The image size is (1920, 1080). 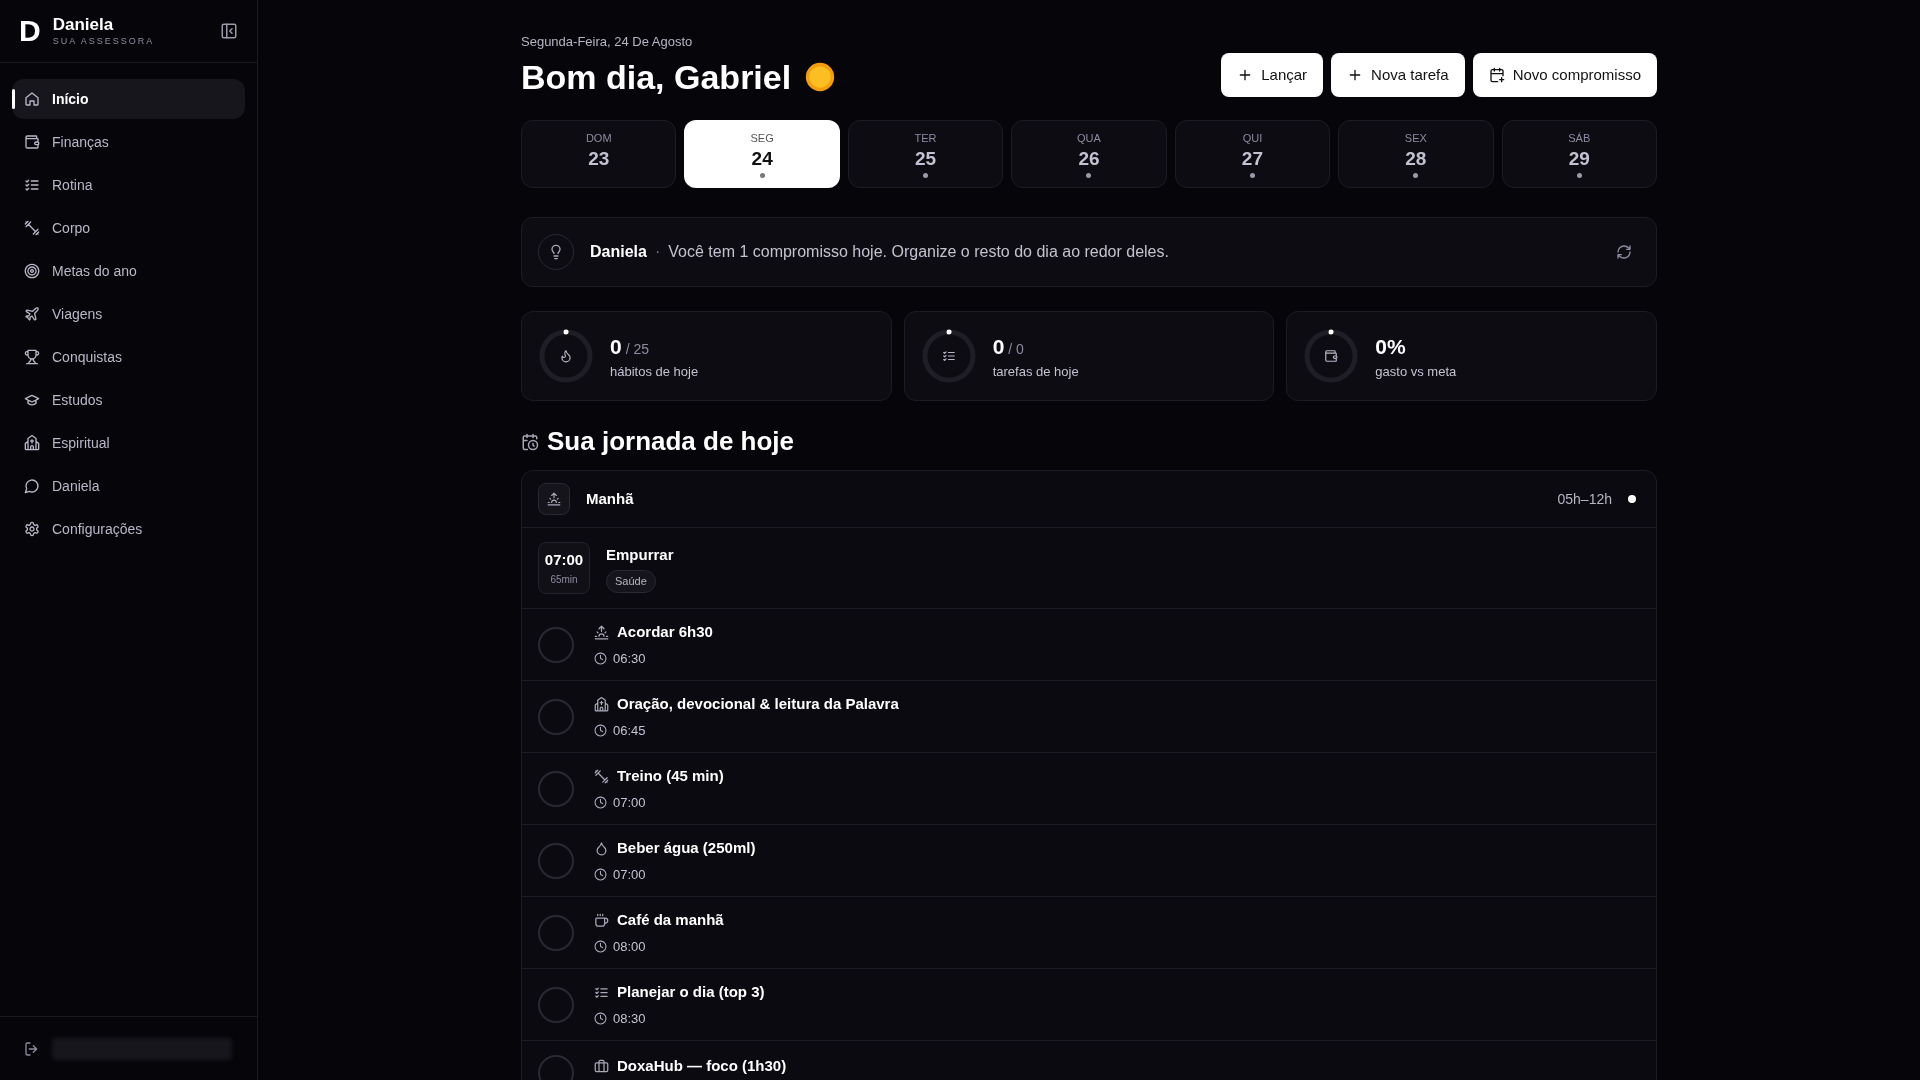 I want to click on stat-label: hábitos de hoje, so click(x=654, y=372).